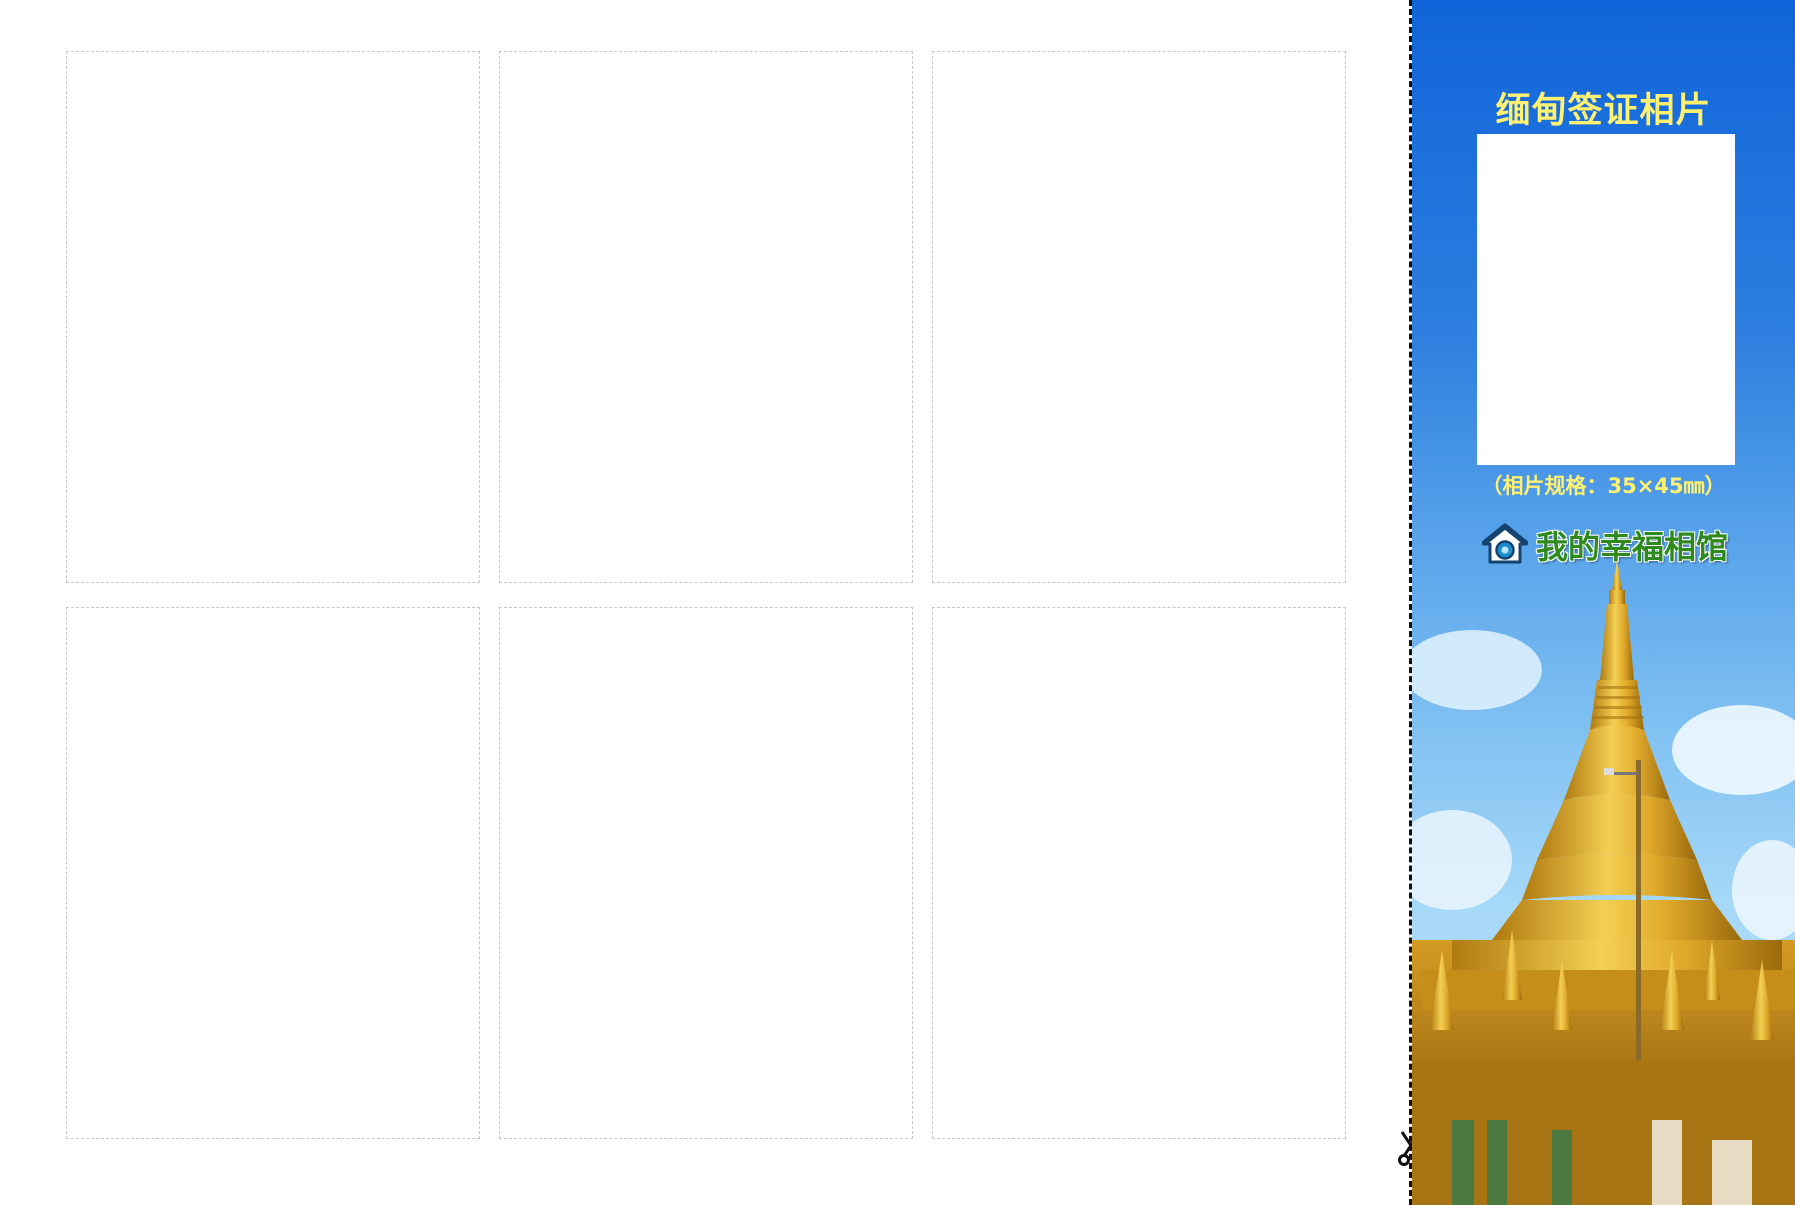 Image resolution: width=1795 pixels, height=1205 pixels. I want to click on pagoda-image, so click(1603, 882).